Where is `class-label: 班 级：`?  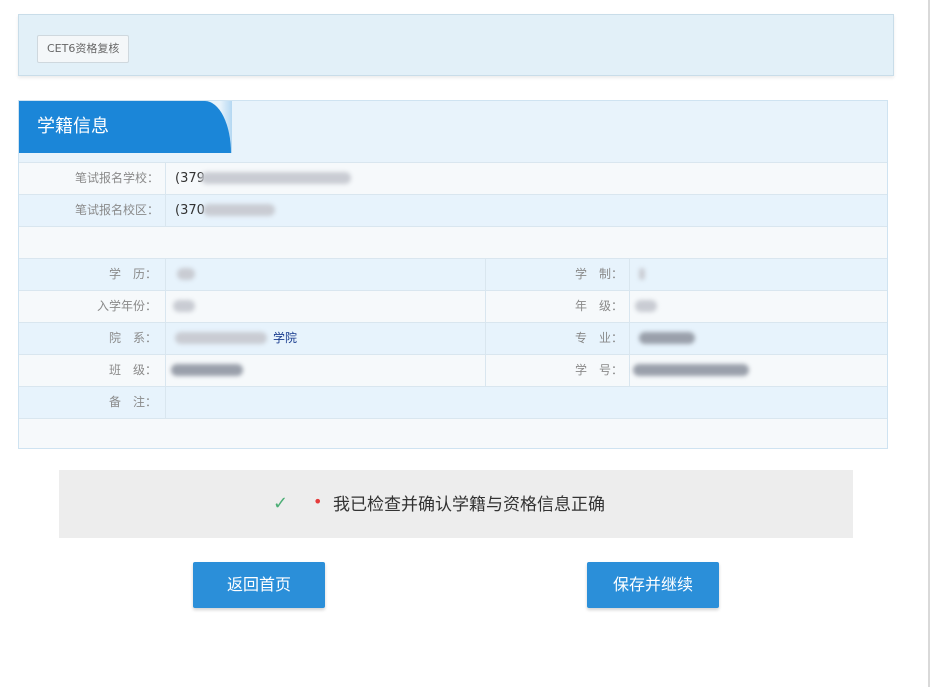
class-label: 班 级： is located at coordinates (132, 370).